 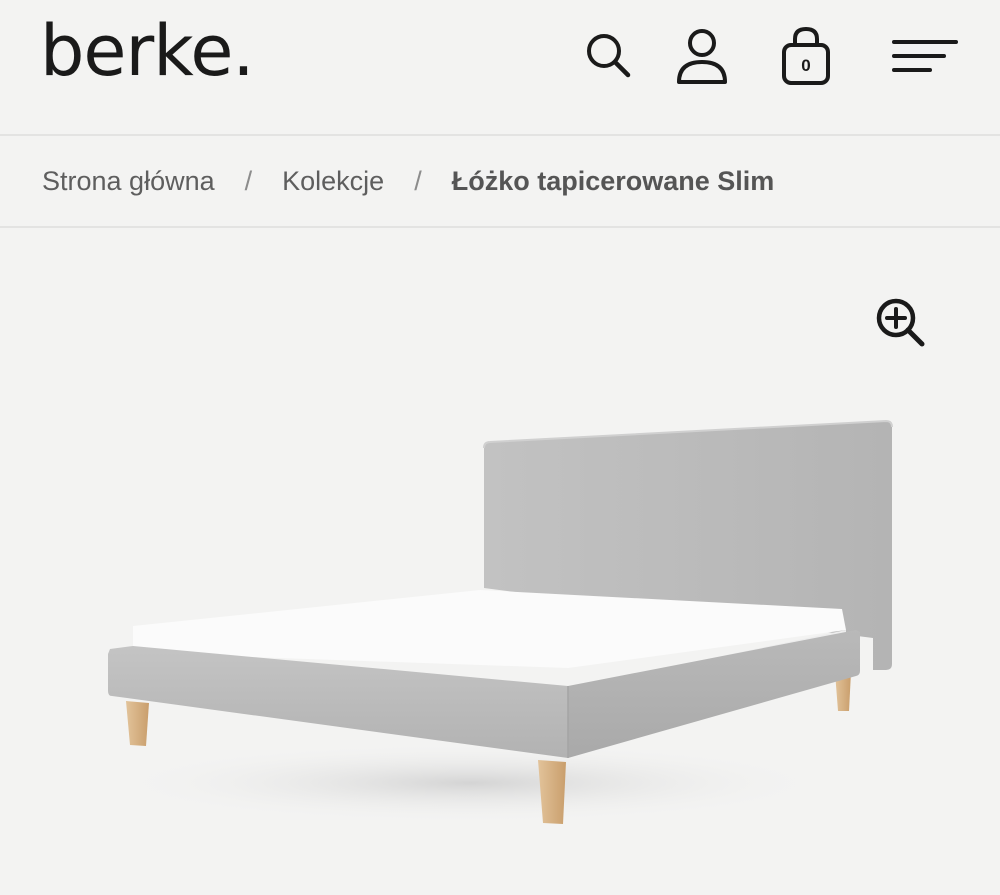 What do you see at coordinates (805, 65) in the screenshot?
I see `cart-count-badge: 0` at bounding box center [805, 65].